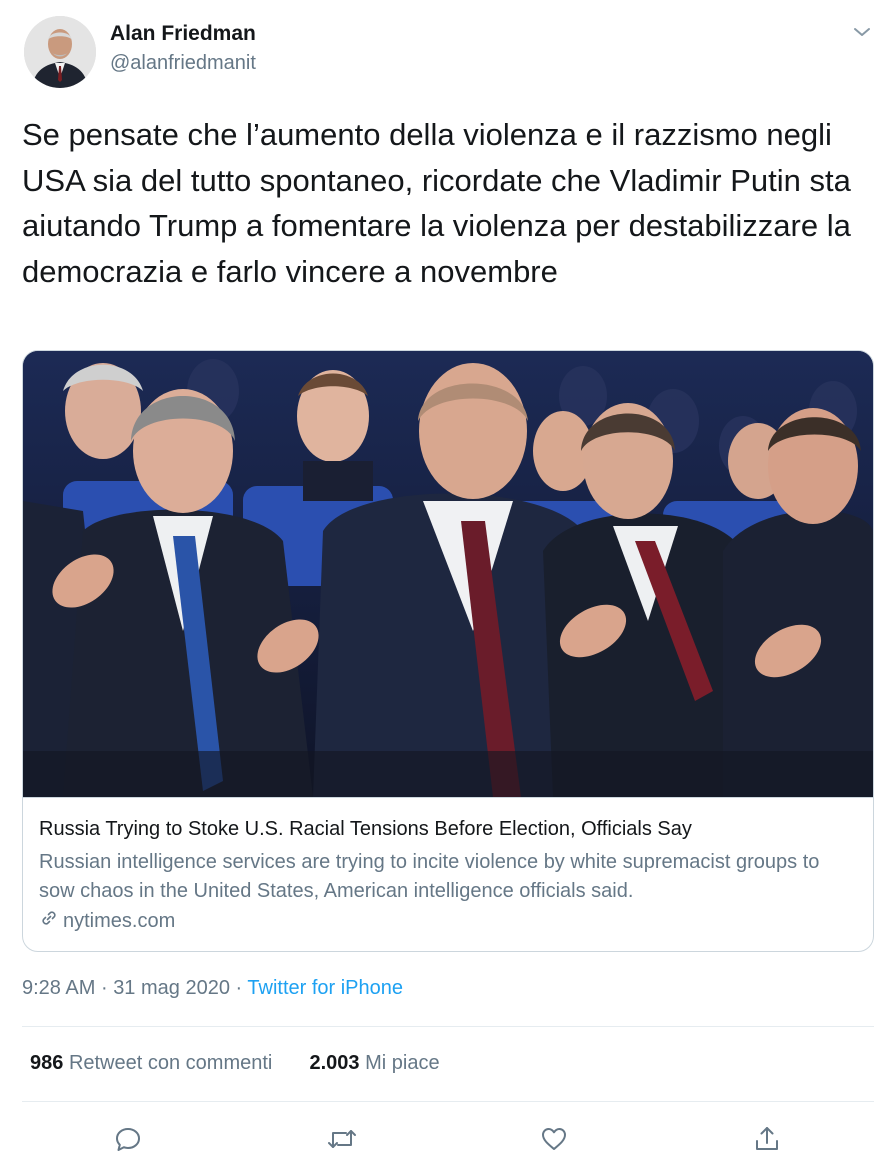  What do you see at coordinates (767, 1139) in the screenshot?
I see `share-icon` at bounding box center [767, 1139].